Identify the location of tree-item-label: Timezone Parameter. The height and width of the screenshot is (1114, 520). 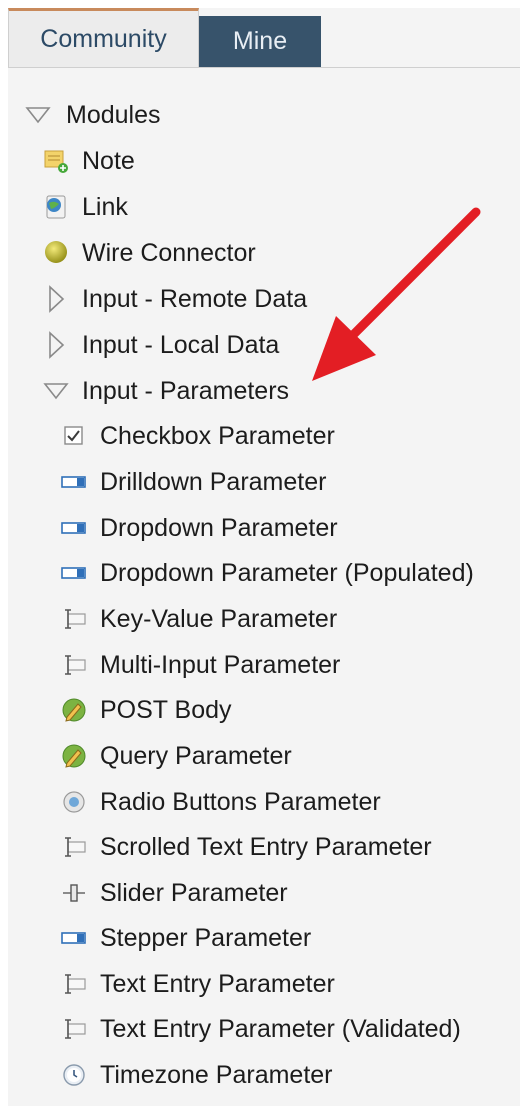
(216, 1075).